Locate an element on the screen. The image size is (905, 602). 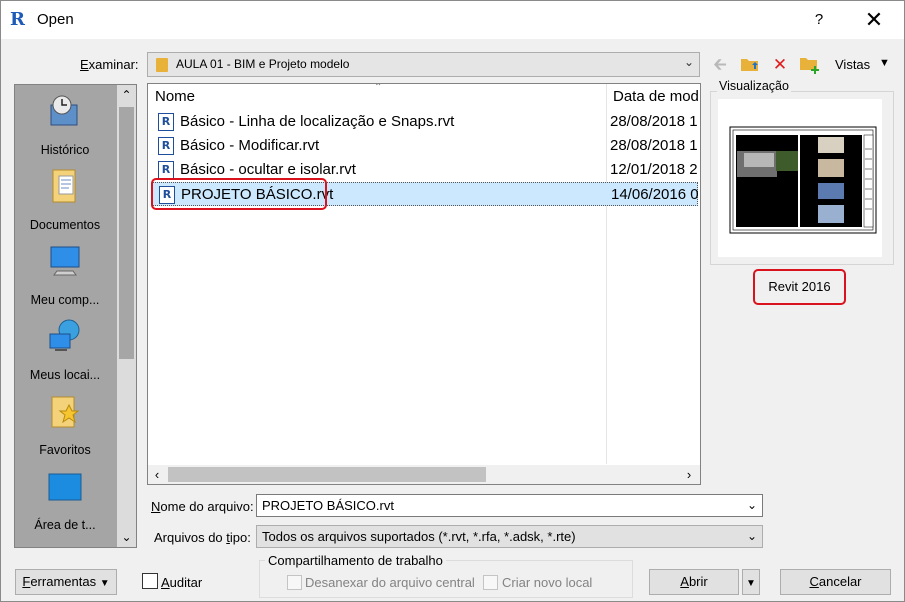
filename-field: PROJETO BÁSICO.rvt ⌄ is located at coordinates (509, 505).